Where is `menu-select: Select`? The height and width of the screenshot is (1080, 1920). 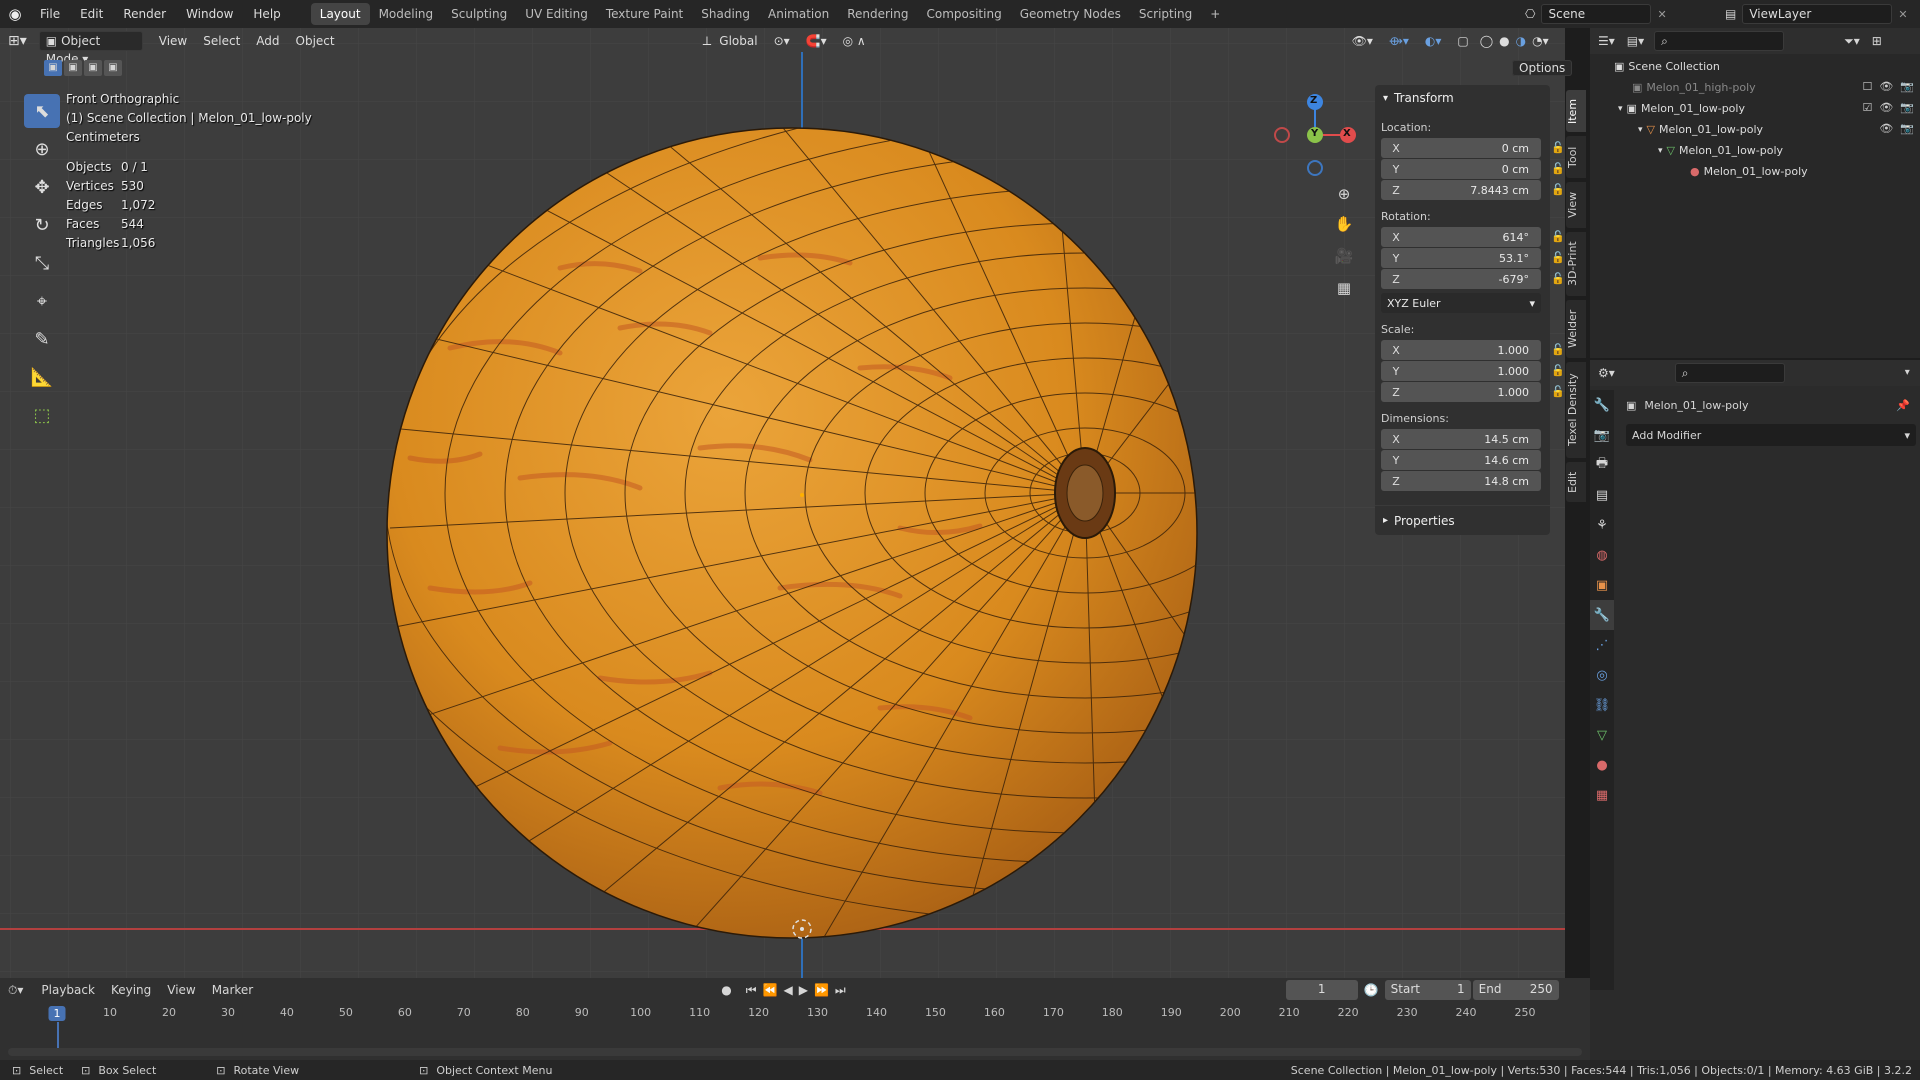 menu-select: Select is located at coordinates (221, 41).